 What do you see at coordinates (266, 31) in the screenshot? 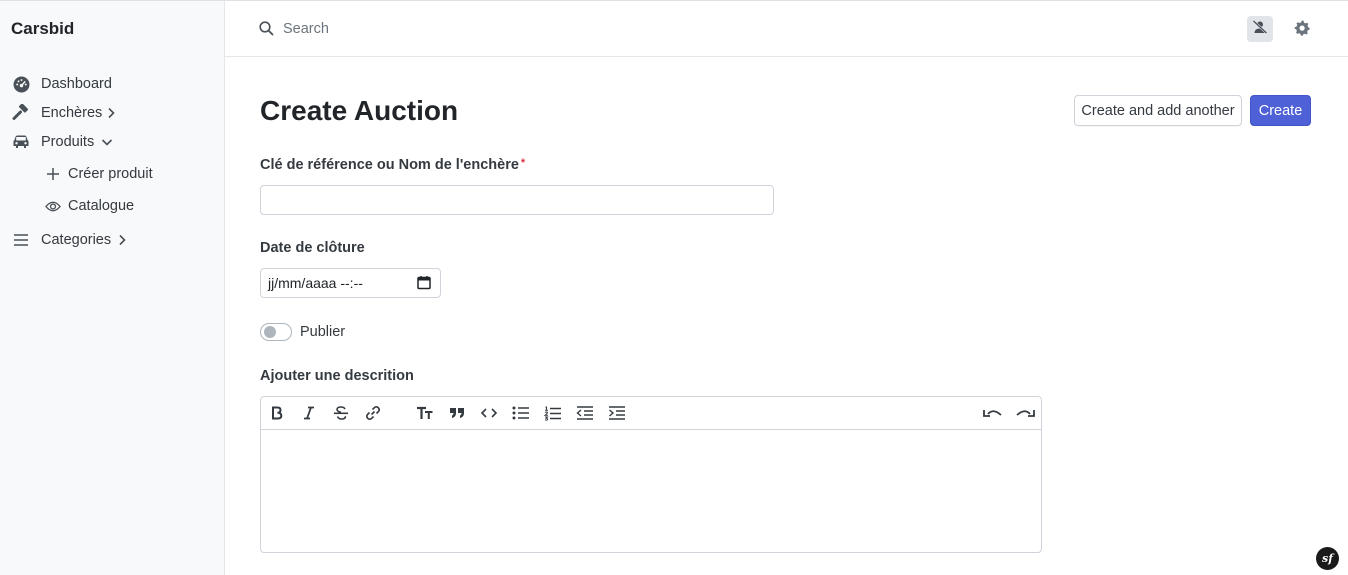
I see `search-icon` at bounding box center [266, 31].